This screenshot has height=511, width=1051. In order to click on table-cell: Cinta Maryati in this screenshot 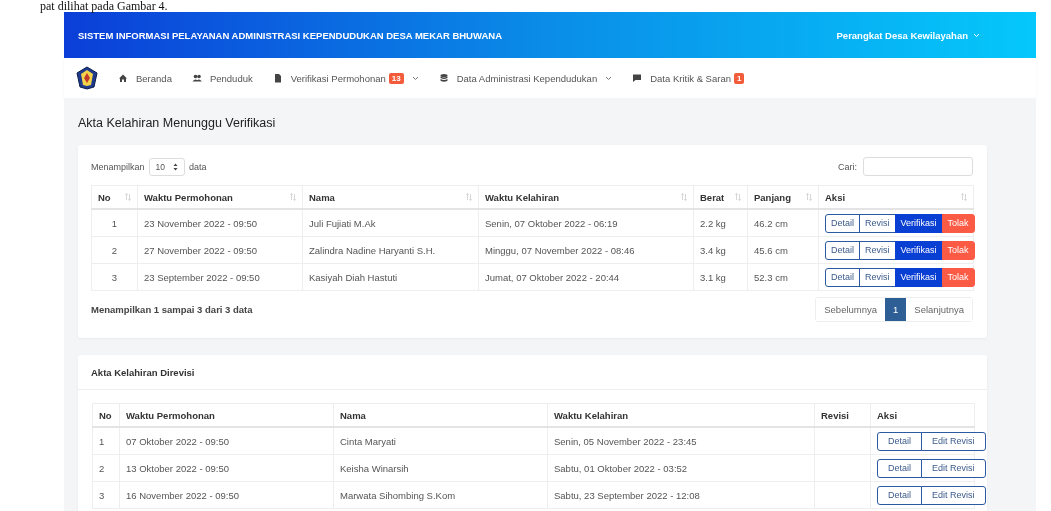, I will do `click(440, 441)`.